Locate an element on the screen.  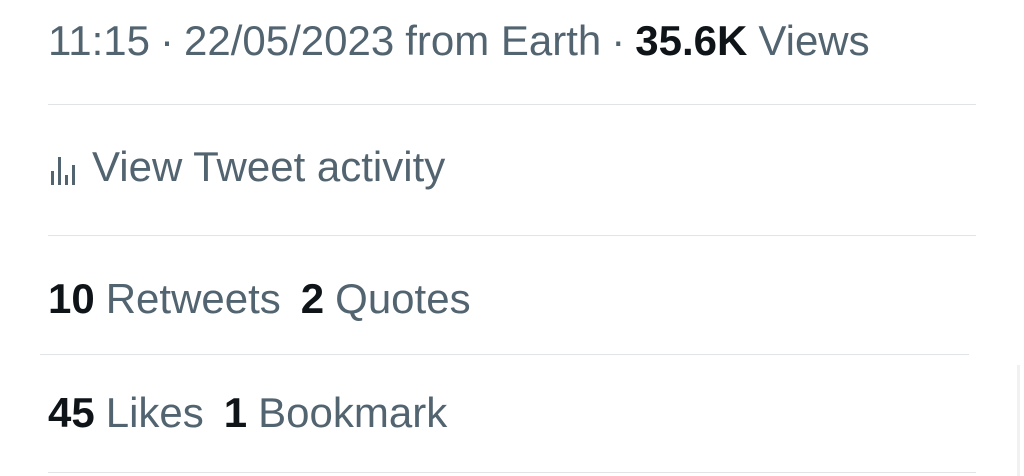
view-tweet-activity-link: View Tweet activity is located at coordinates (246, 167).